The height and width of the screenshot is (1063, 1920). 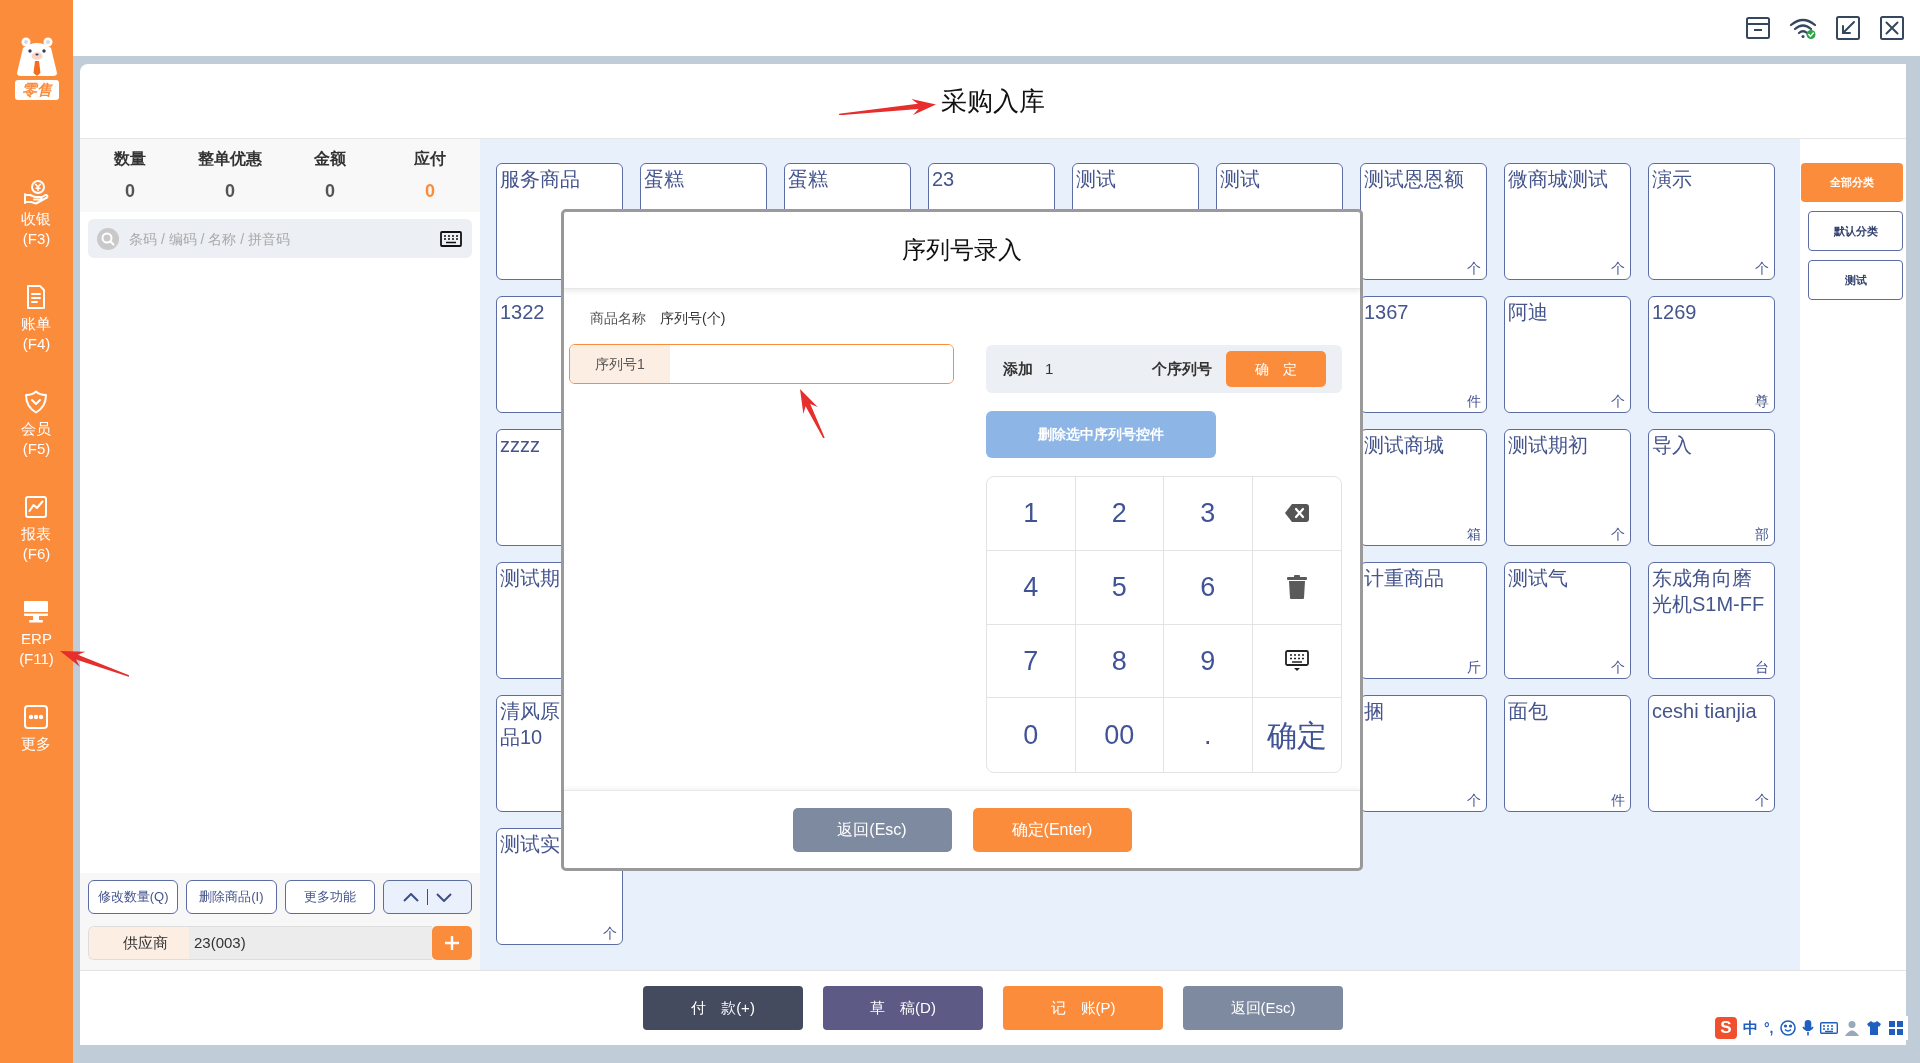 I want to click on keypad-key: 4, so click(x=1031, y=587).